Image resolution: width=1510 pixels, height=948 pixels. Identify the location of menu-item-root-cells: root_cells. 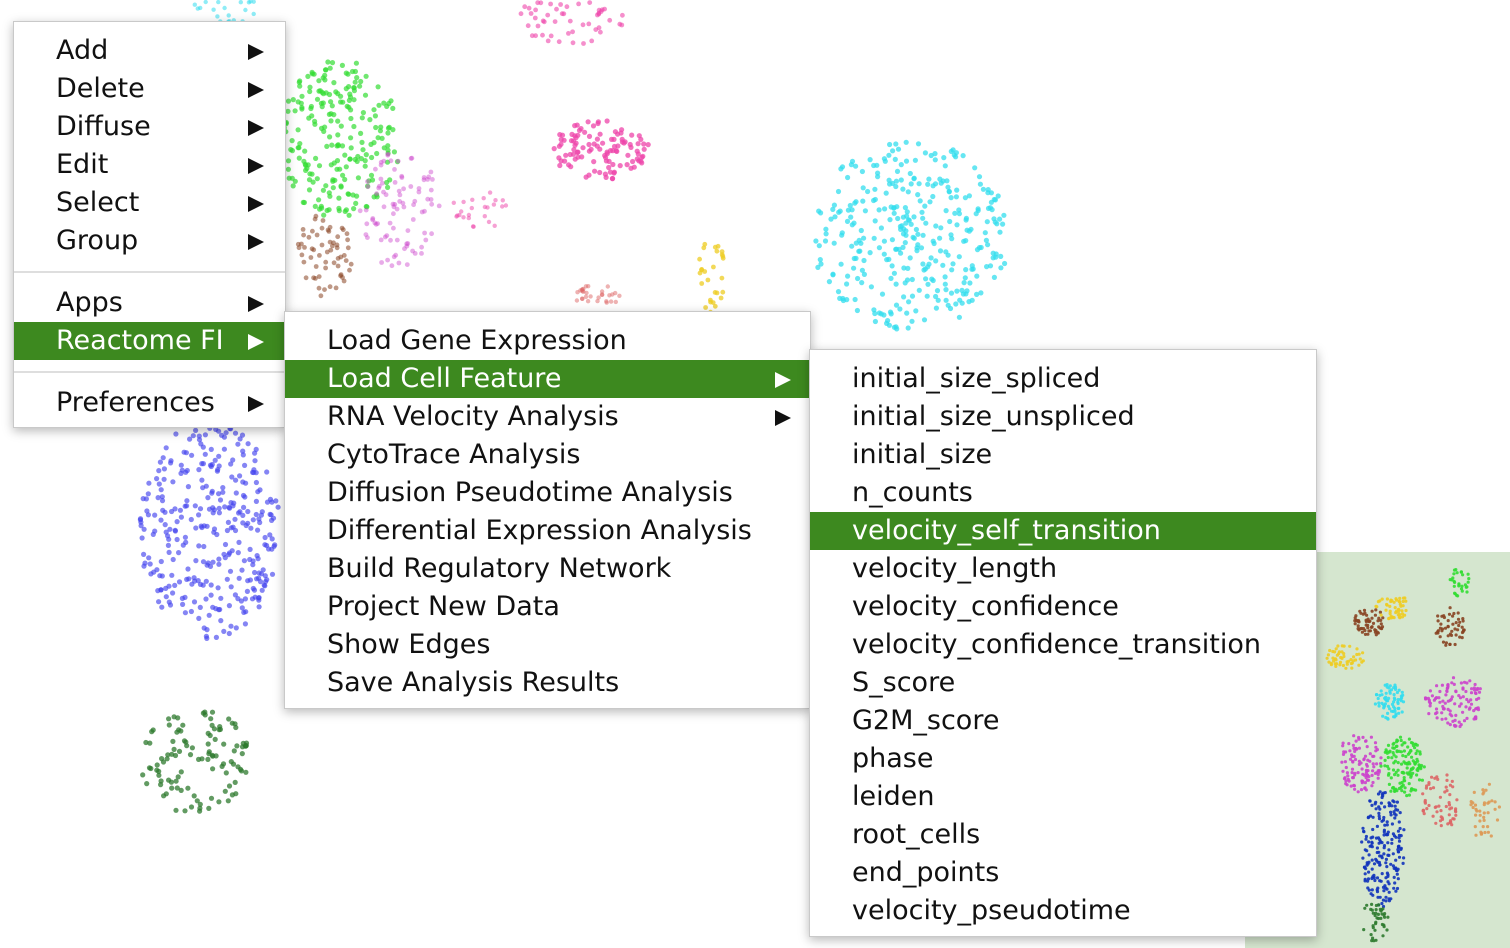
(1063, 835).